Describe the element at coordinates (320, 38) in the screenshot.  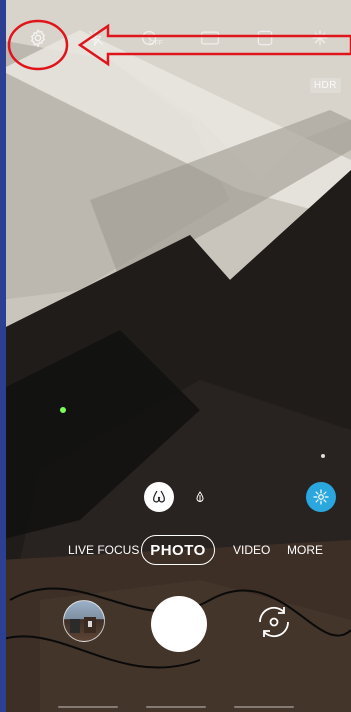
I see `filter-icon` at that location.